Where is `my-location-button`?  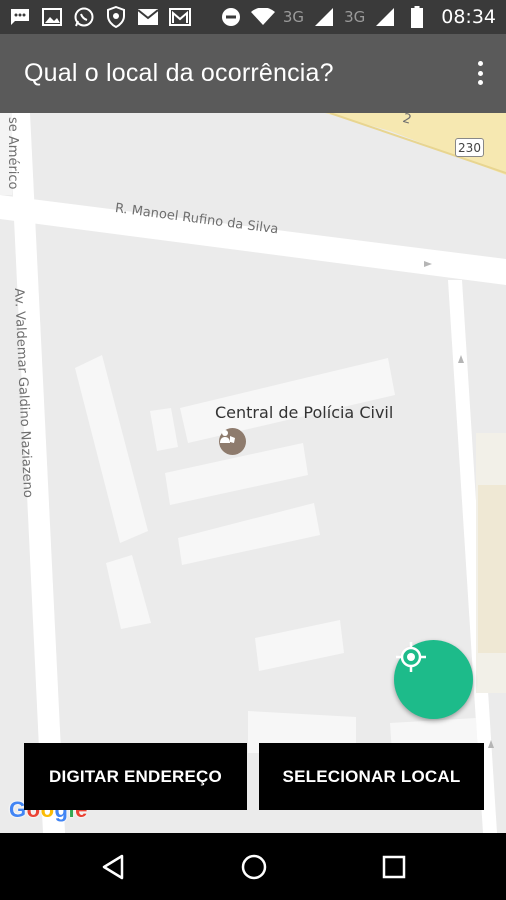
my-location-button is located at coordinates (433, 679).